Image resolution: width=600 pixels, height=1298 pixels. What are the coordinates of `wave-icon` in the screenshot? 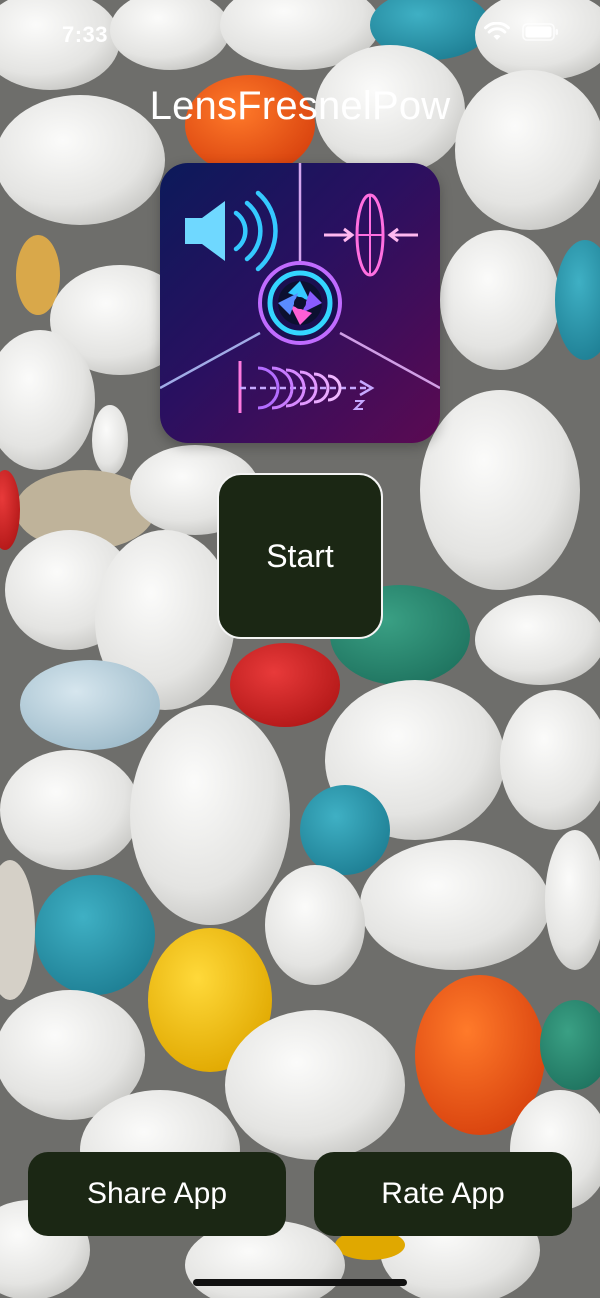 It's located at (306, 387).